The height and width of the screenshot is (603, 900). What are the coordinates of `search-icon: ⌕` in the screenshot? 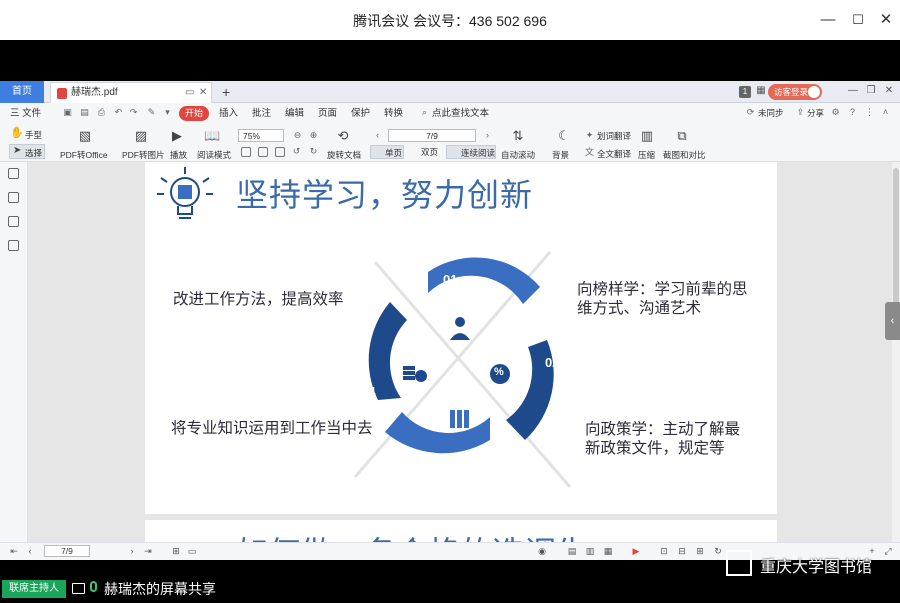 It's located at (424, 112).